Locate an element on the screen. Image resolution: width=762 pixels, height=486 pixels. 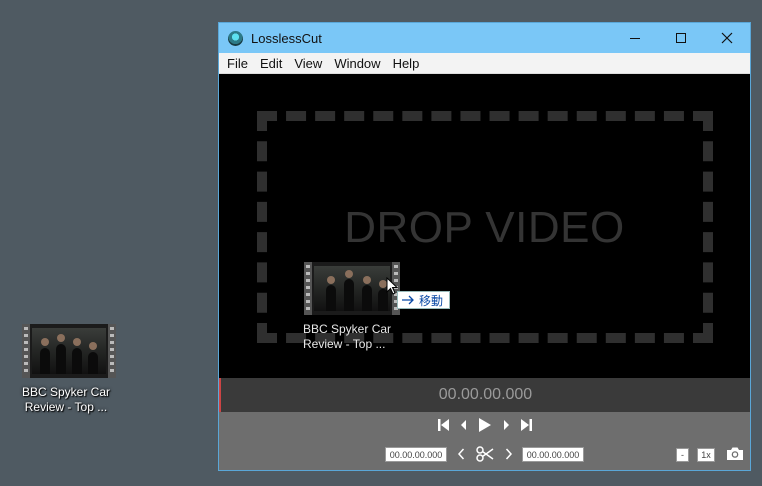
cut-button is located at coordinates (485, 456).